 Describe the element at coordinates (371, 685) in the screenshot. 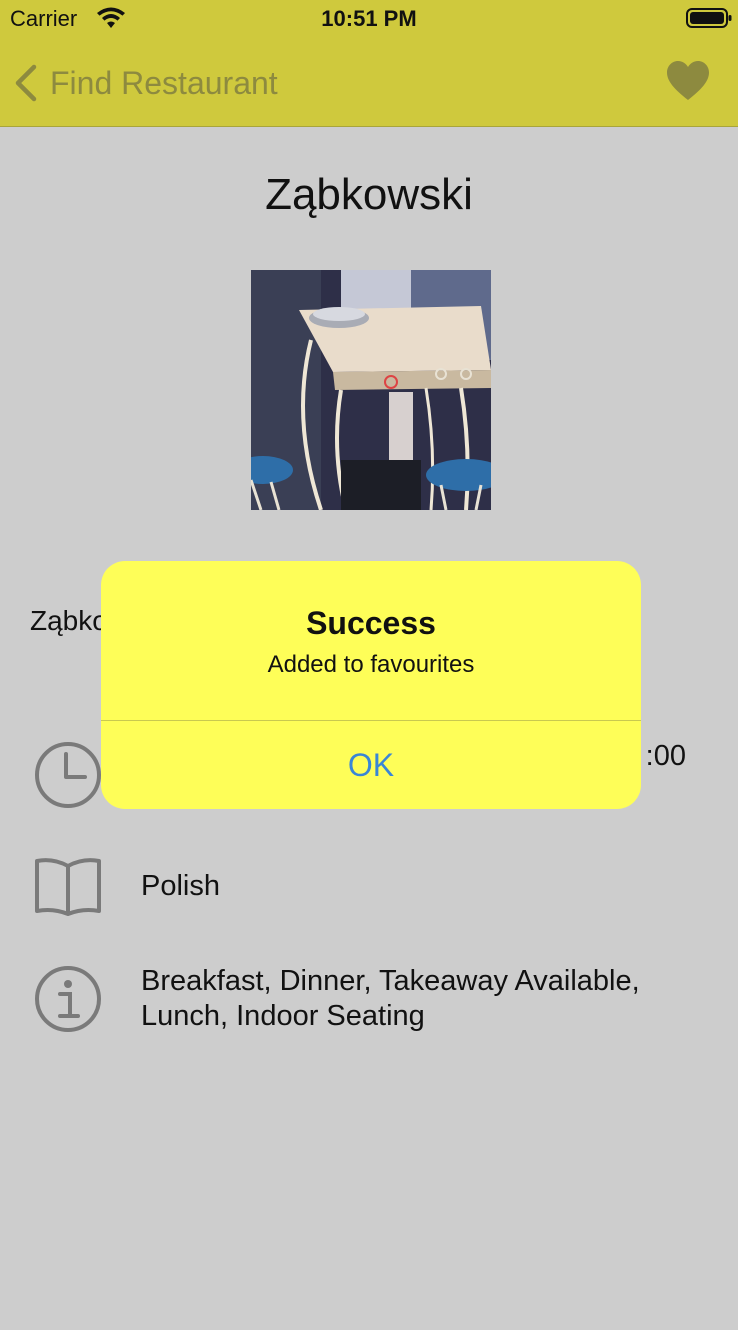

I see `success-alert: Success Added to favourites OK` at that location.